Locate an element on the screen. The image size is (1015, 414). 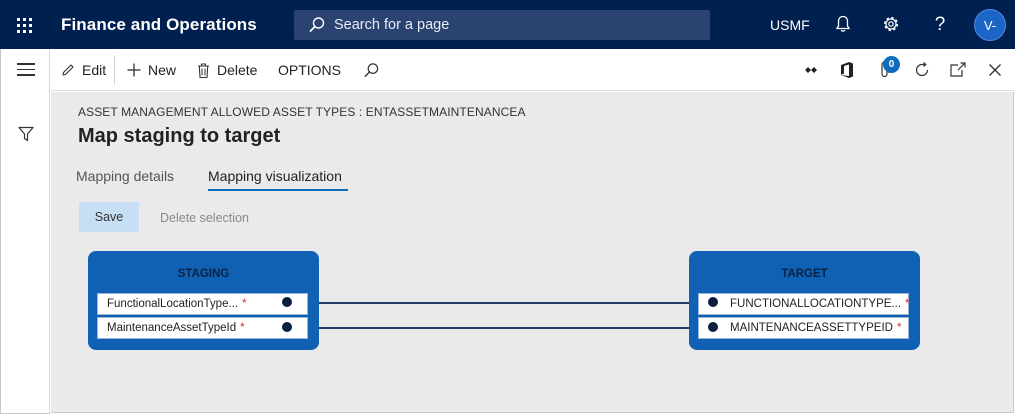
staging-title: STAGING is located at coordinates (203, 274).